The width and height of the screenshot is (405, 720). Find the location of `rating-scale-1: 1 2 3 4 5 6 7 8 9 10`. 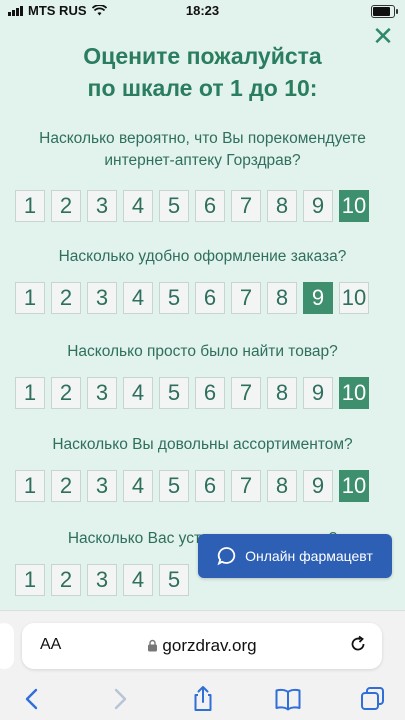

rating-scale-1: 1 2 3 4 5 6 7 8 9 10 is located at coordinates (192, 206).